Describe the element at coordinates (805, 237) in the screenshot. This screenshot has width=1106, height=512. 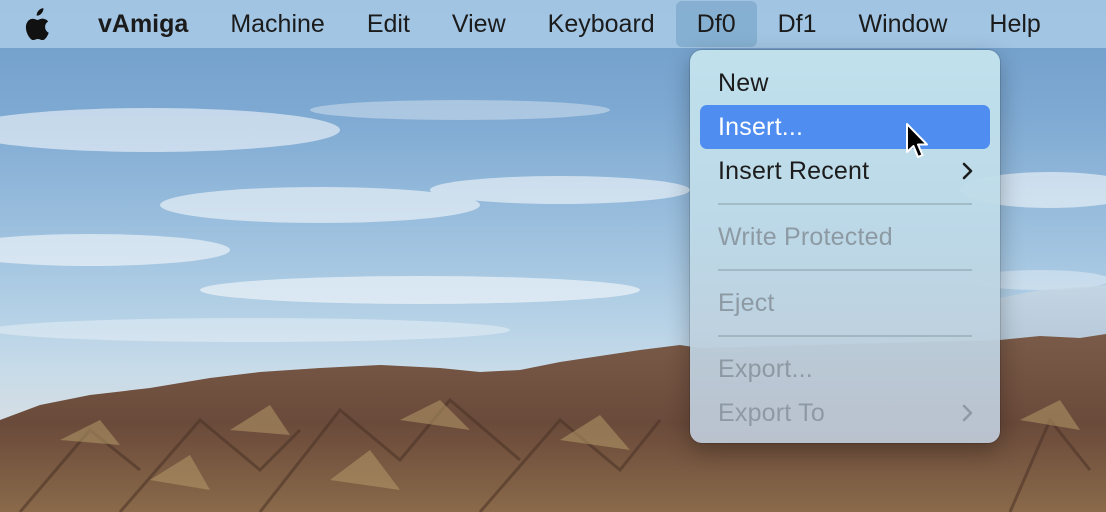
I see `menu-item-write-protected-label: Write Protected` at that location.